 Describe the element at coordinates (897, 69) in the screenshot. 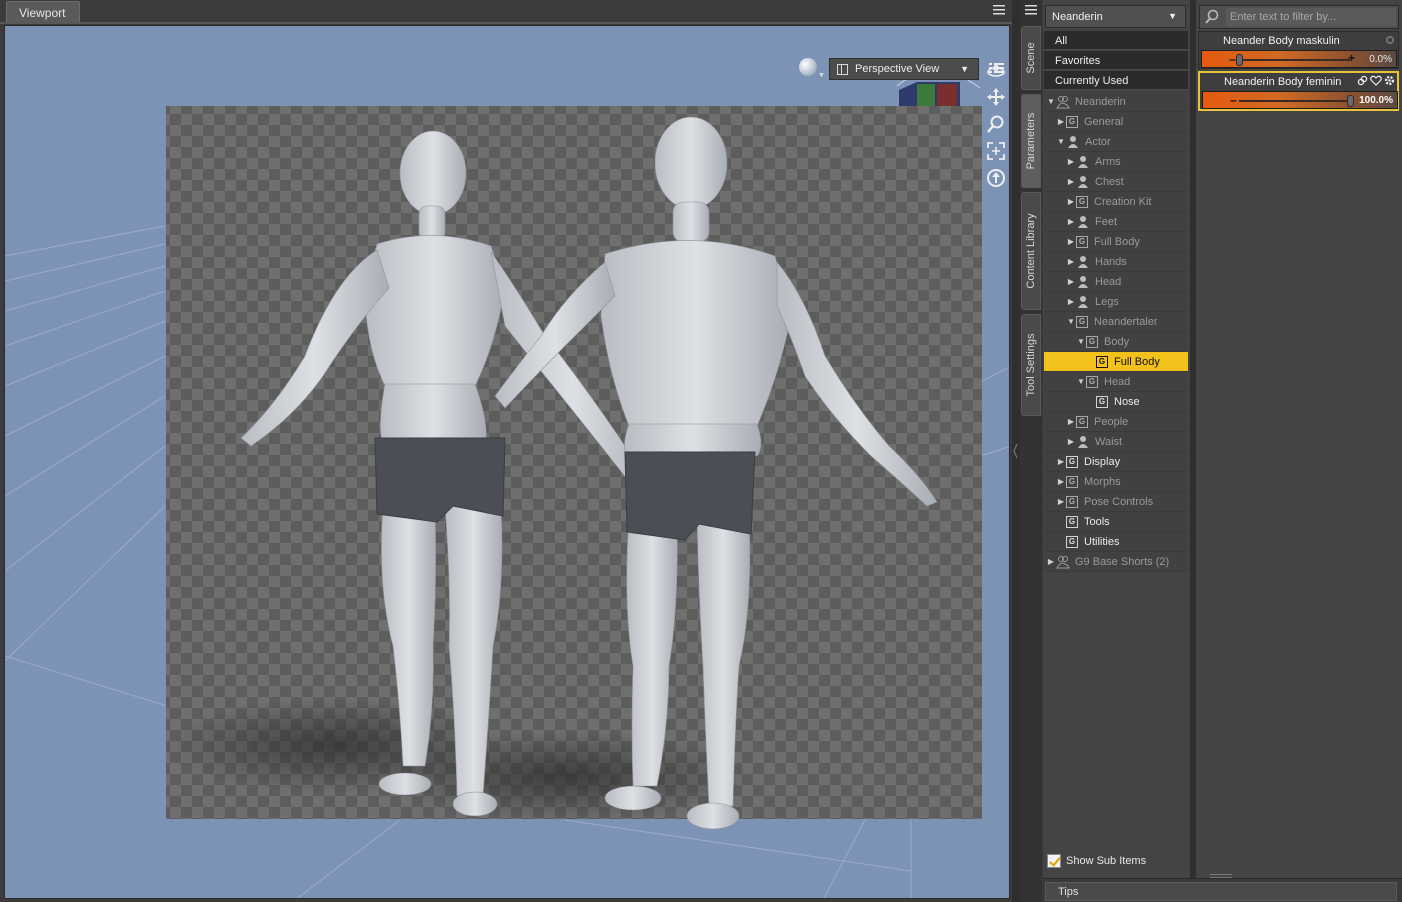

I see `view-select-label: Perspective View` at that location.